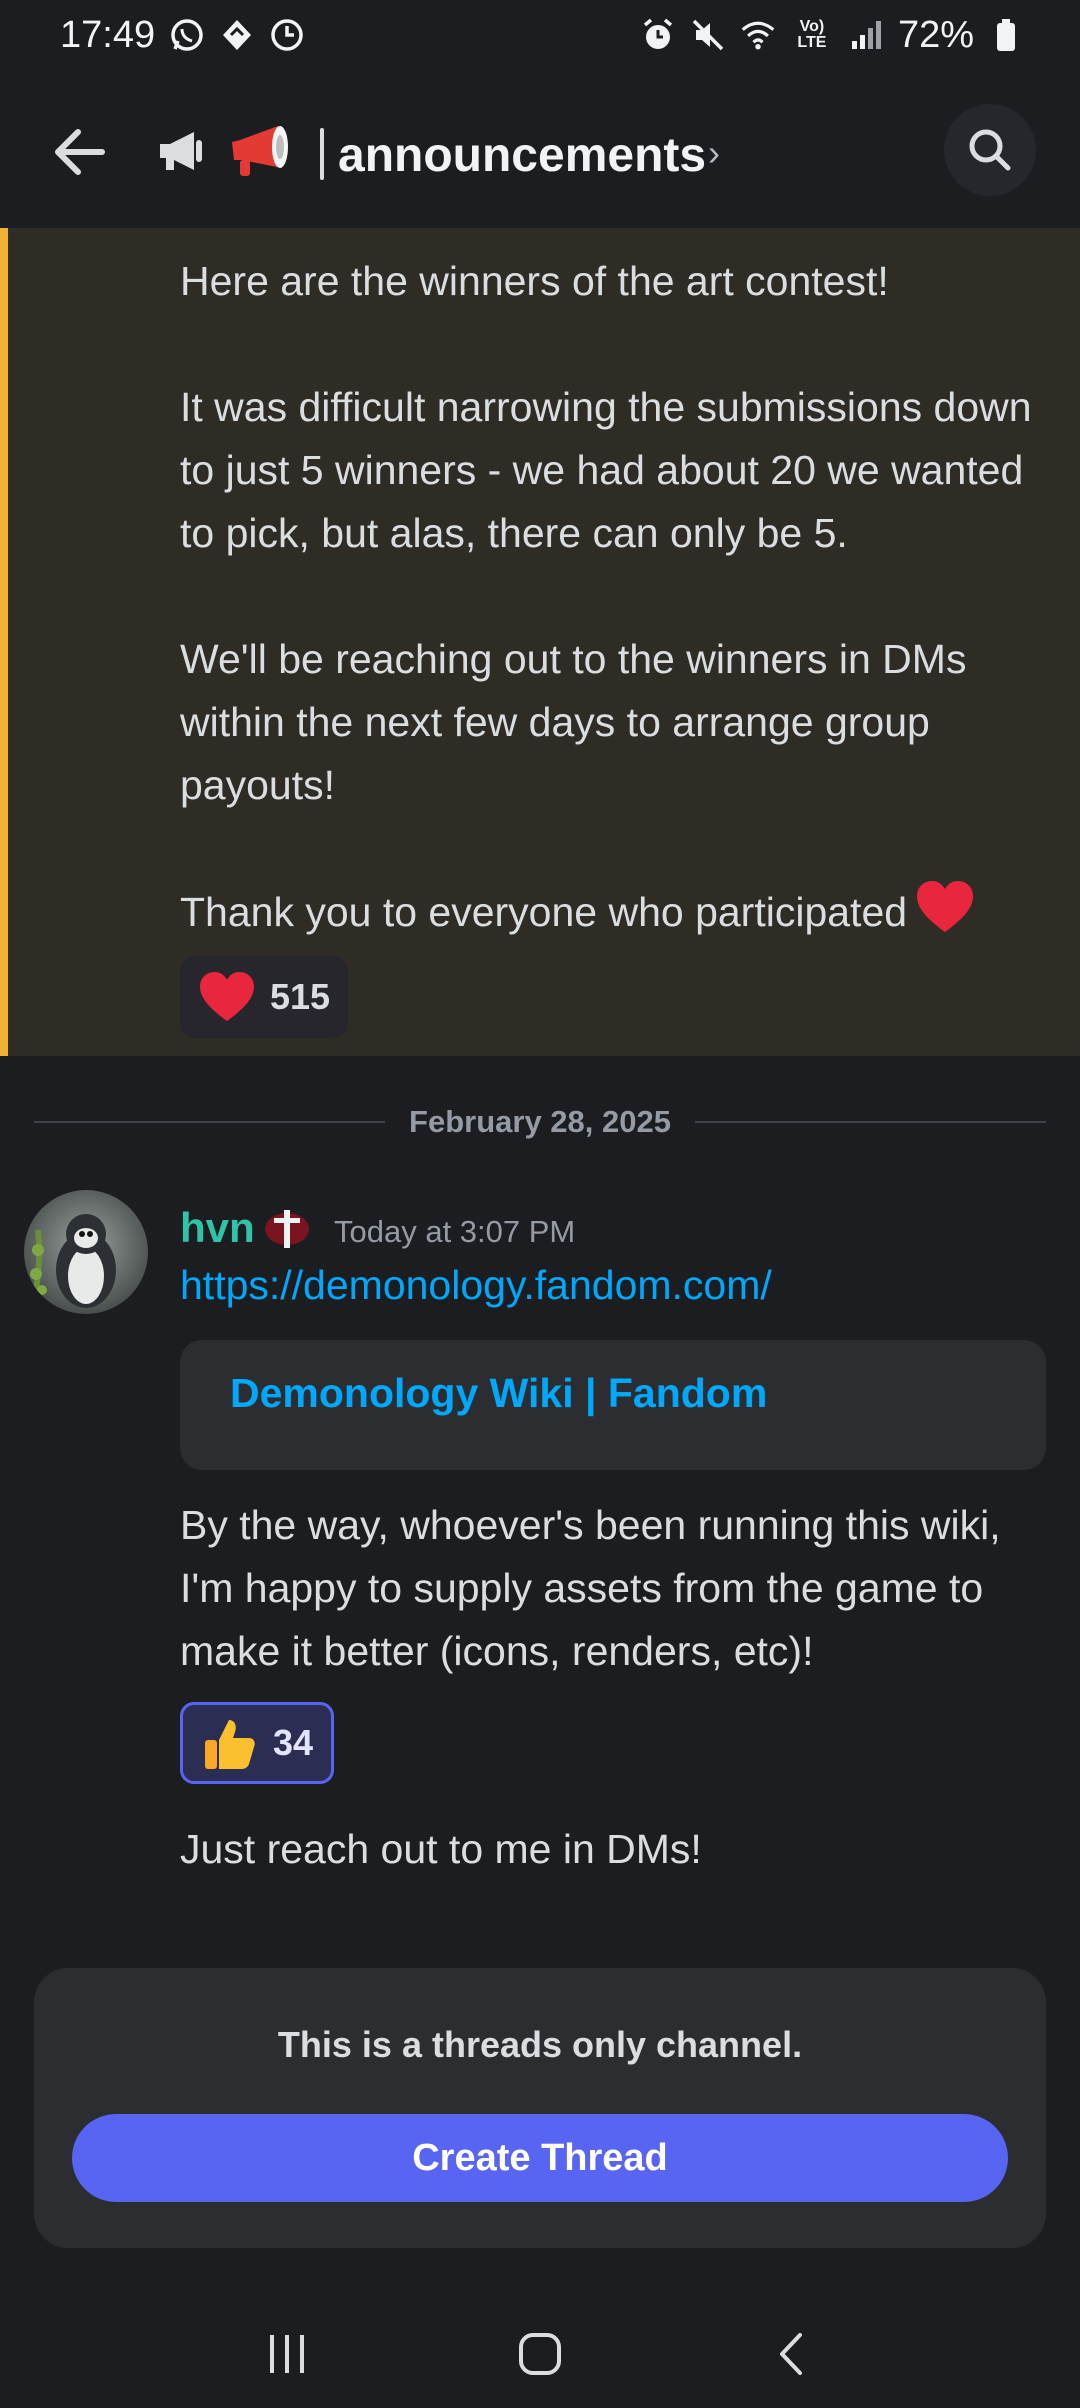 The height and width of the screenshot is (2408, 1080). What do you see at coordinates (870, 1122) in the screenshot?
I see `divider-line-right` at bounding box center [870, 1122].